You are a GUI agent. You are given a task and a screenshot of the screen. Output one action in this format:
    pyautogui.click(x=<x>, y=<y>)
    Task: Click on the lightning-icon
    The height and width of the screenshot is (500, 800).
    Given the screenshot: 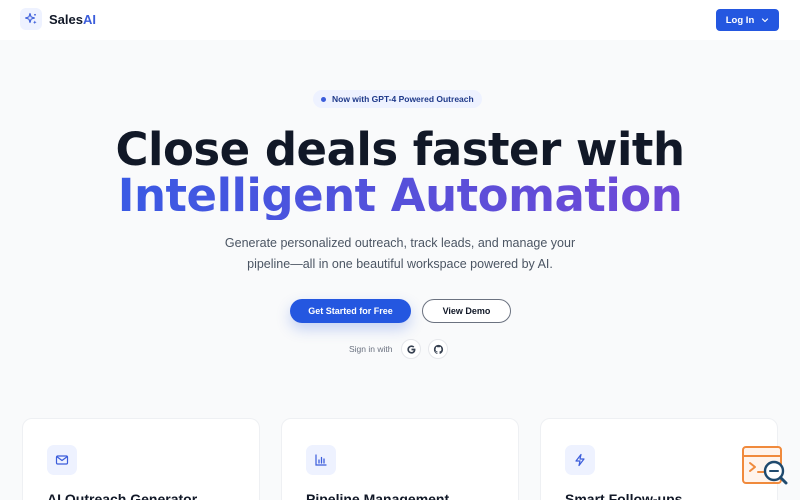 What is the action you would take?
    pyautogui.click(x=580, y=460)
    